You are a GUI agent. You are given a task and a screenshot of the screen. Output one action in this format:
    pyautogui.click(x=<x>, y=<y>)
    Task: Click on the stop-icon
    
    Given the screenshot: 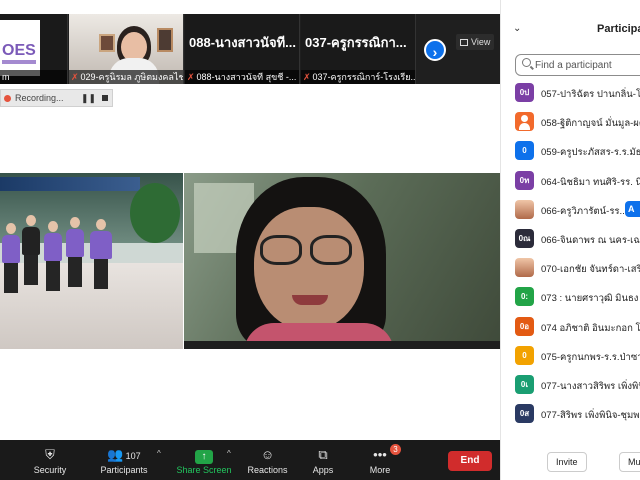 What is the action you would take?
    pyautogui.click(x=105, y=98)
    